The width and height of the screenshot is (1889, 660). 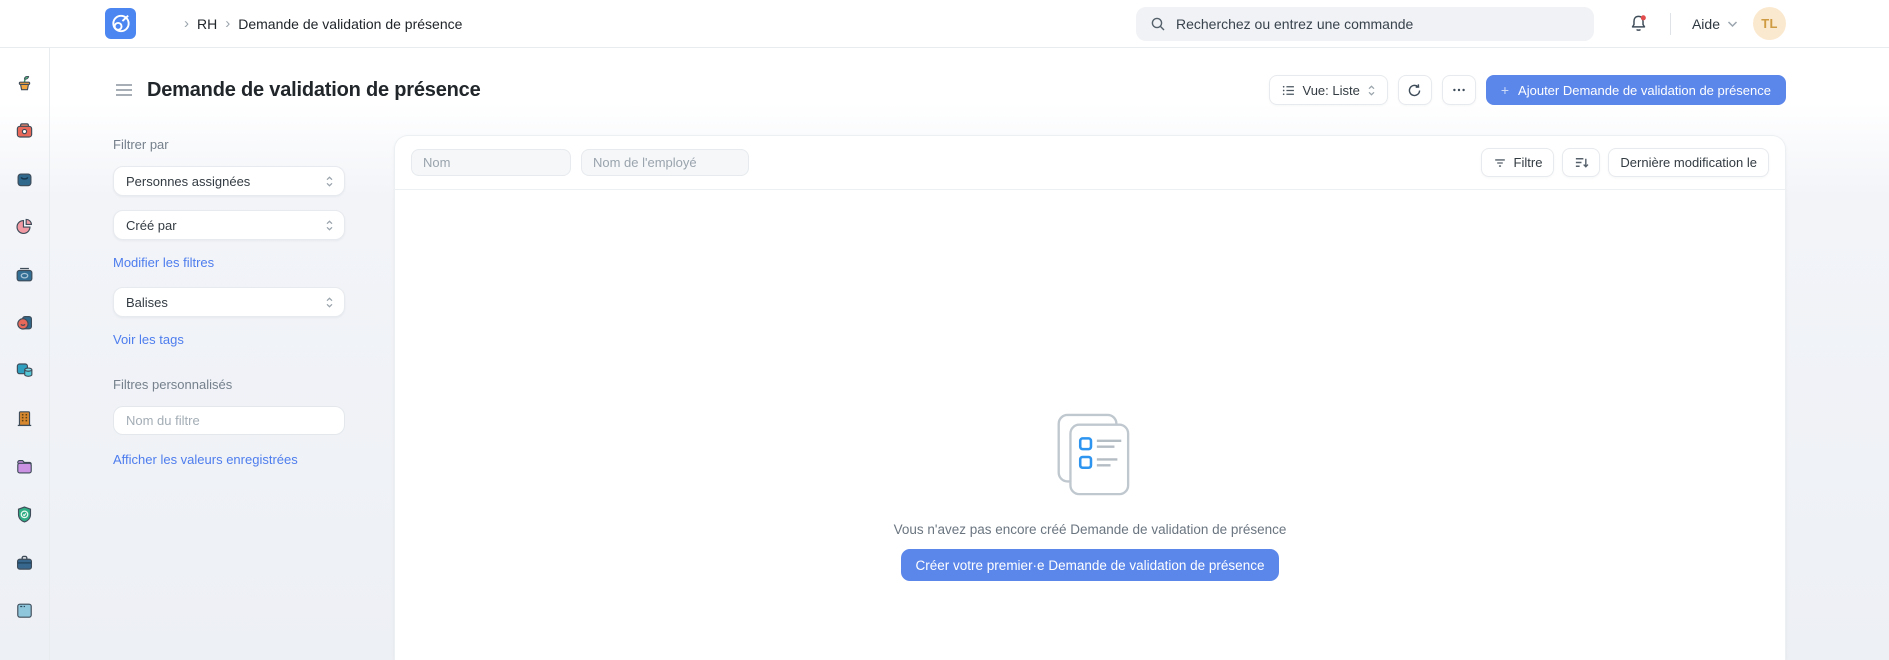 I want to click on workspace-shield-check-icon, so click(x=24, y=514).